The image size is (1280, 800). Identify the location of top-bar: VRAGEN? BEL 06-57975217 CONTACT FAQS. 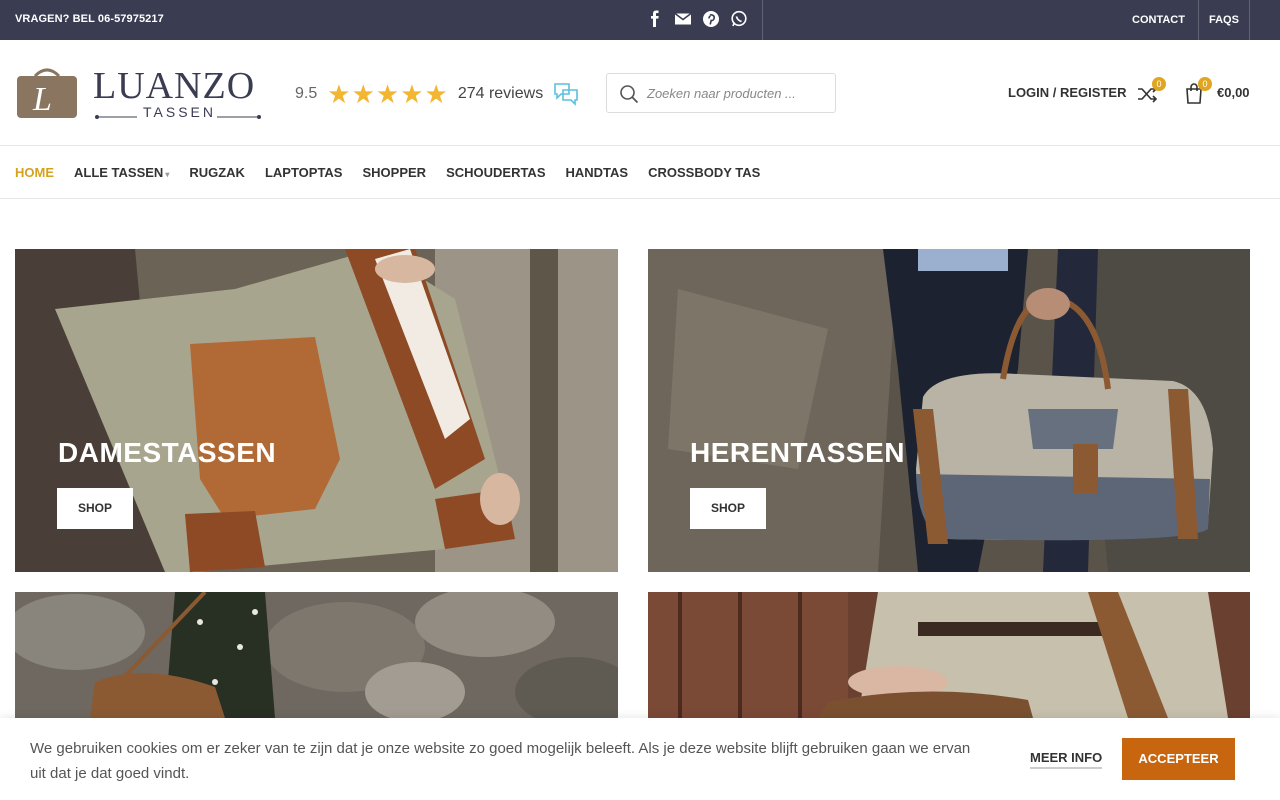
(640, 20).